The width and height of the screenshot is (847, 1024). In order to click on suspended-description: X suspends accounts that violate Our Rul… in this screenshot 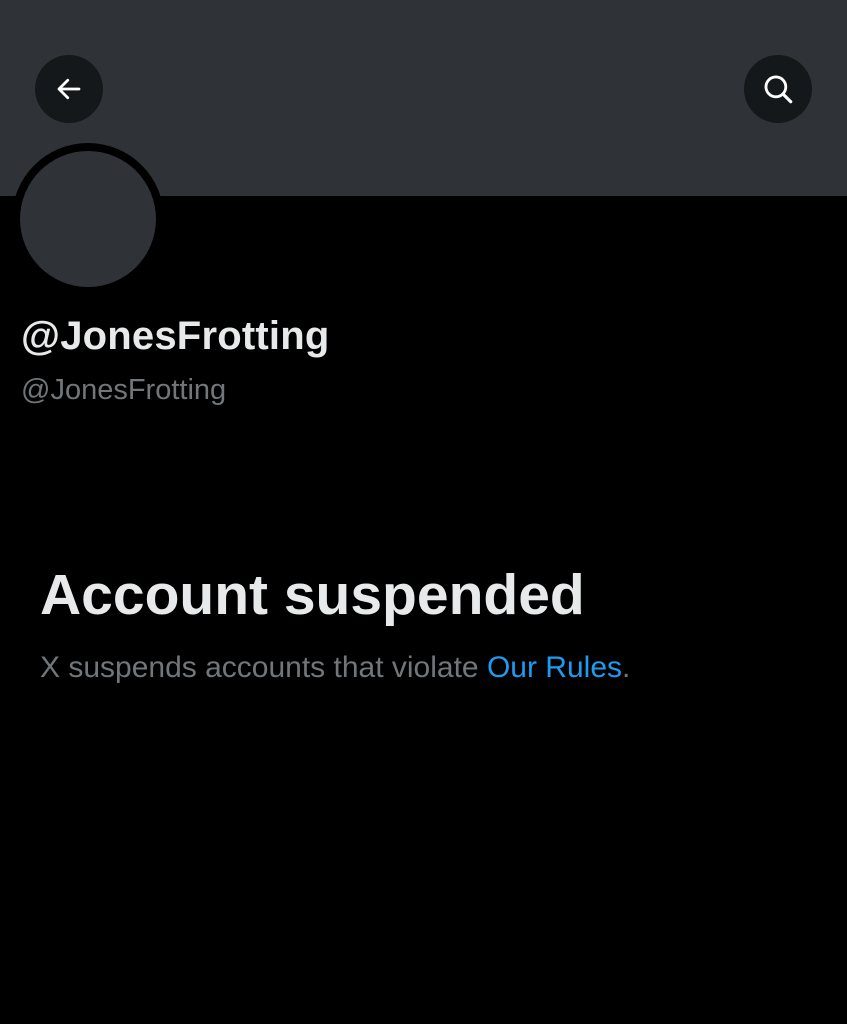, I will do `click(335, 668)`.